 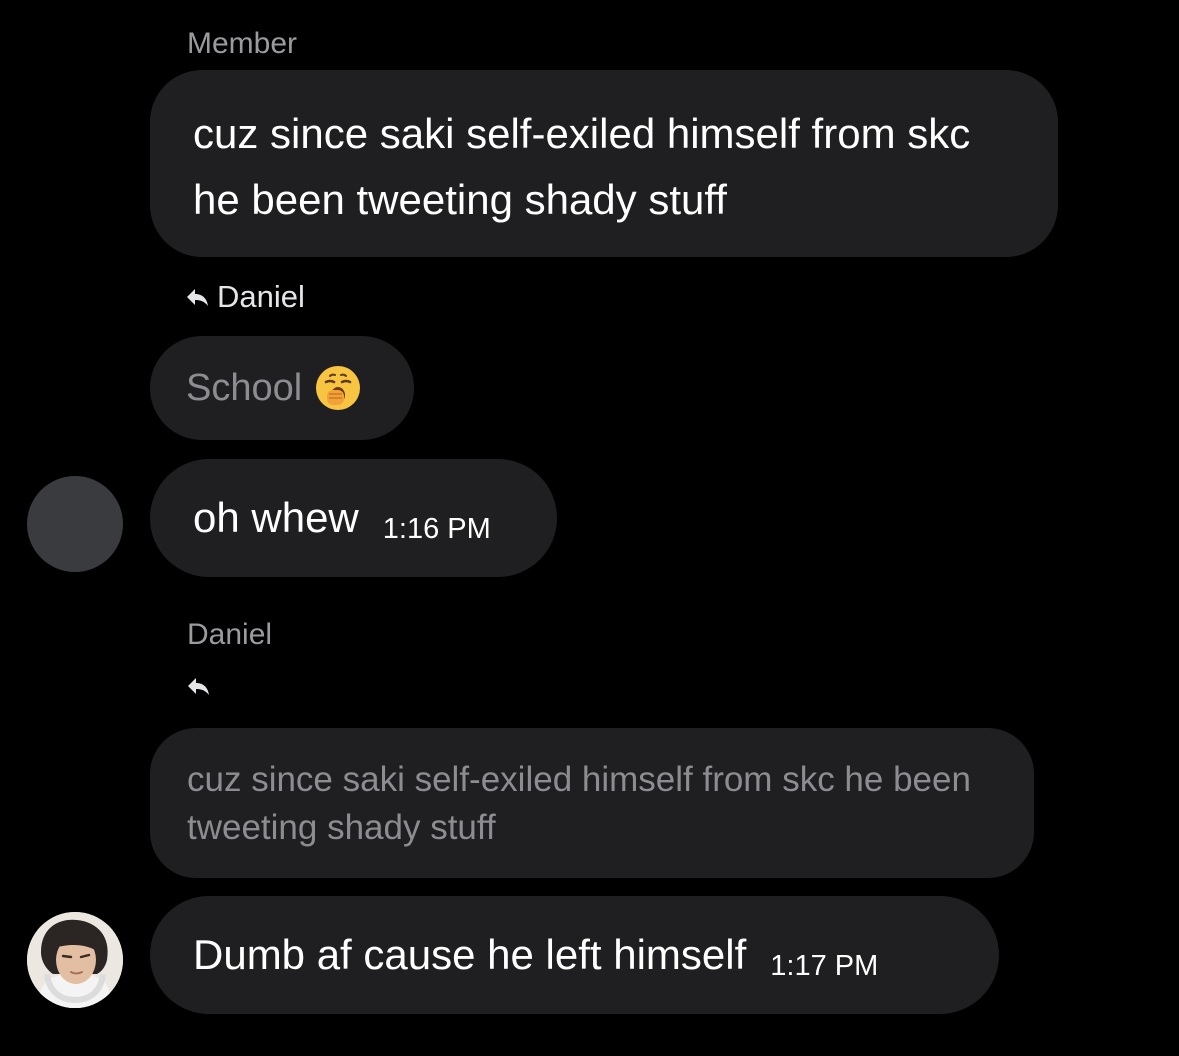 What do you see at coordinates (242, 43) in the screenshot?
I see `sender-name-member: Member` at bounding box center [242, 43].